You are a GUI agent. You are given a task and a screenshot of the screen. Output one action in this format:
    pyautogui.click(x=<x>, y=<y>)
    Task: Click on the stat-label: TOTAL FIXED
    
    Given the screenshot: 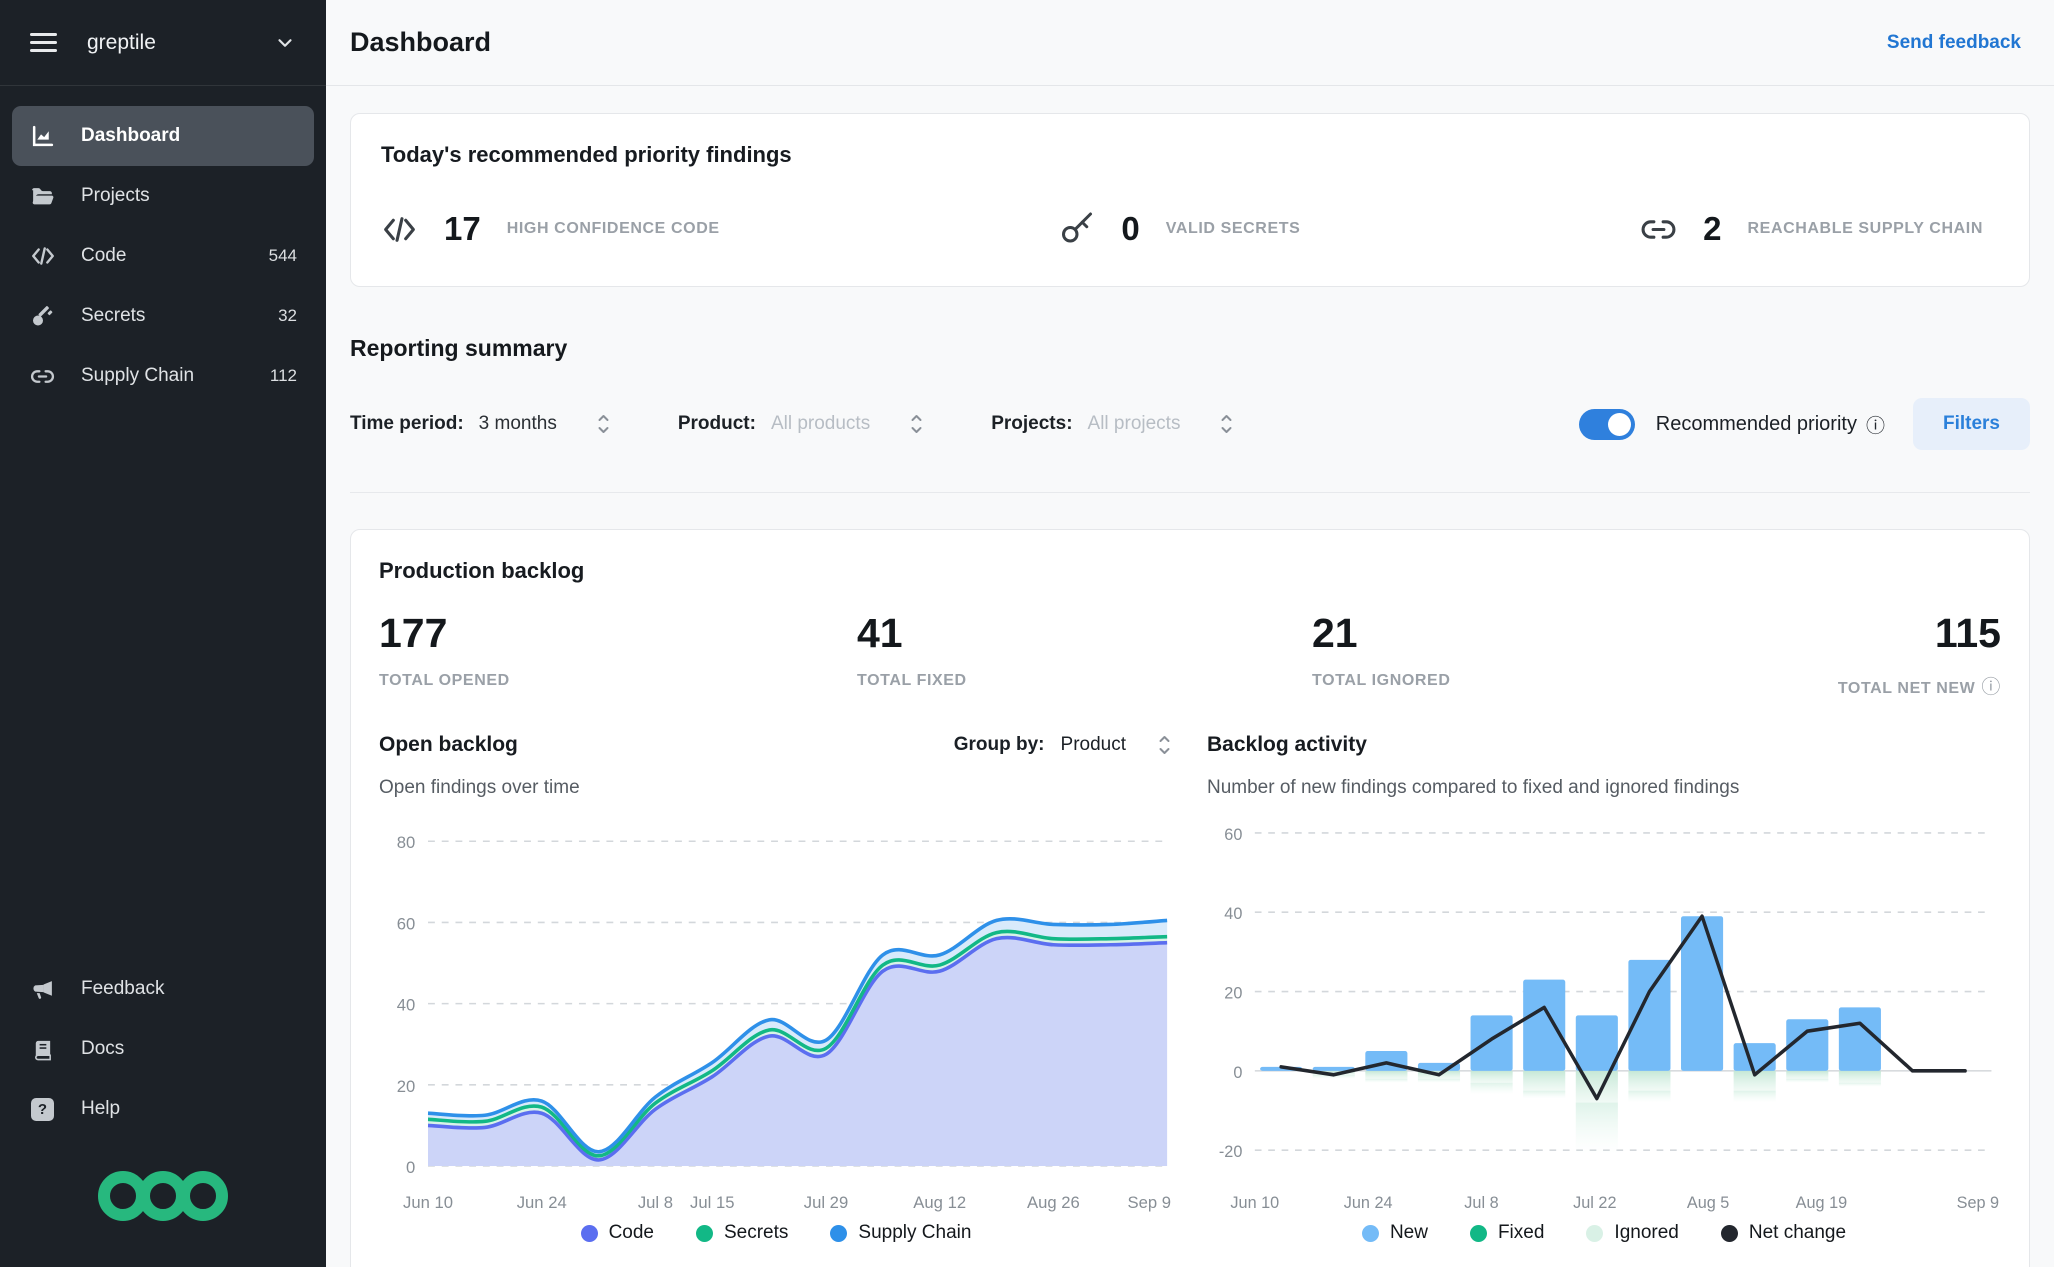 What is the action you would take?
    pyautogui.click(x=912, y=680)
    